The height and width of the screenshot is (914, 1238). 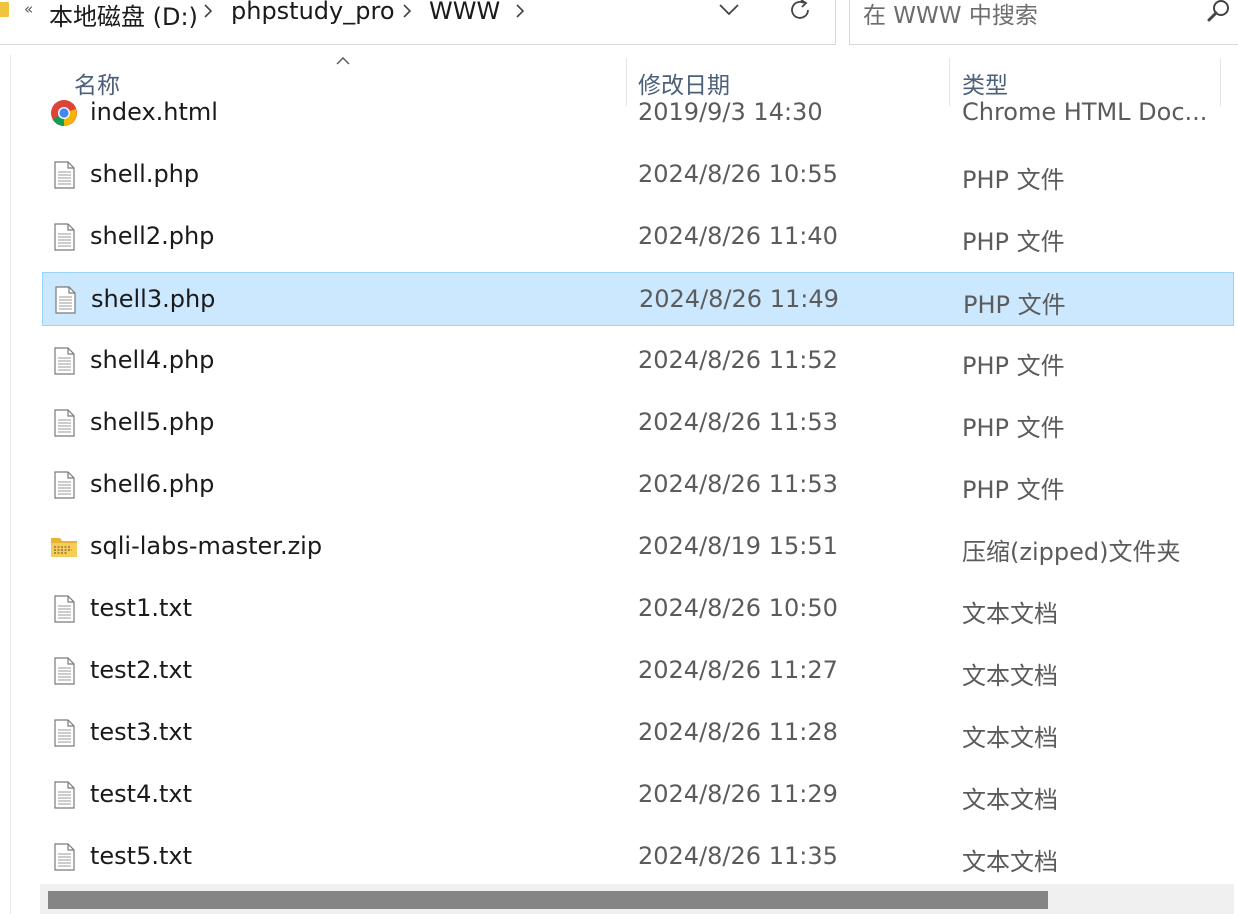 I want to click on file-row: test1.txt 2024/8/26 10:50 文本文档, so click(x=638, y=609).